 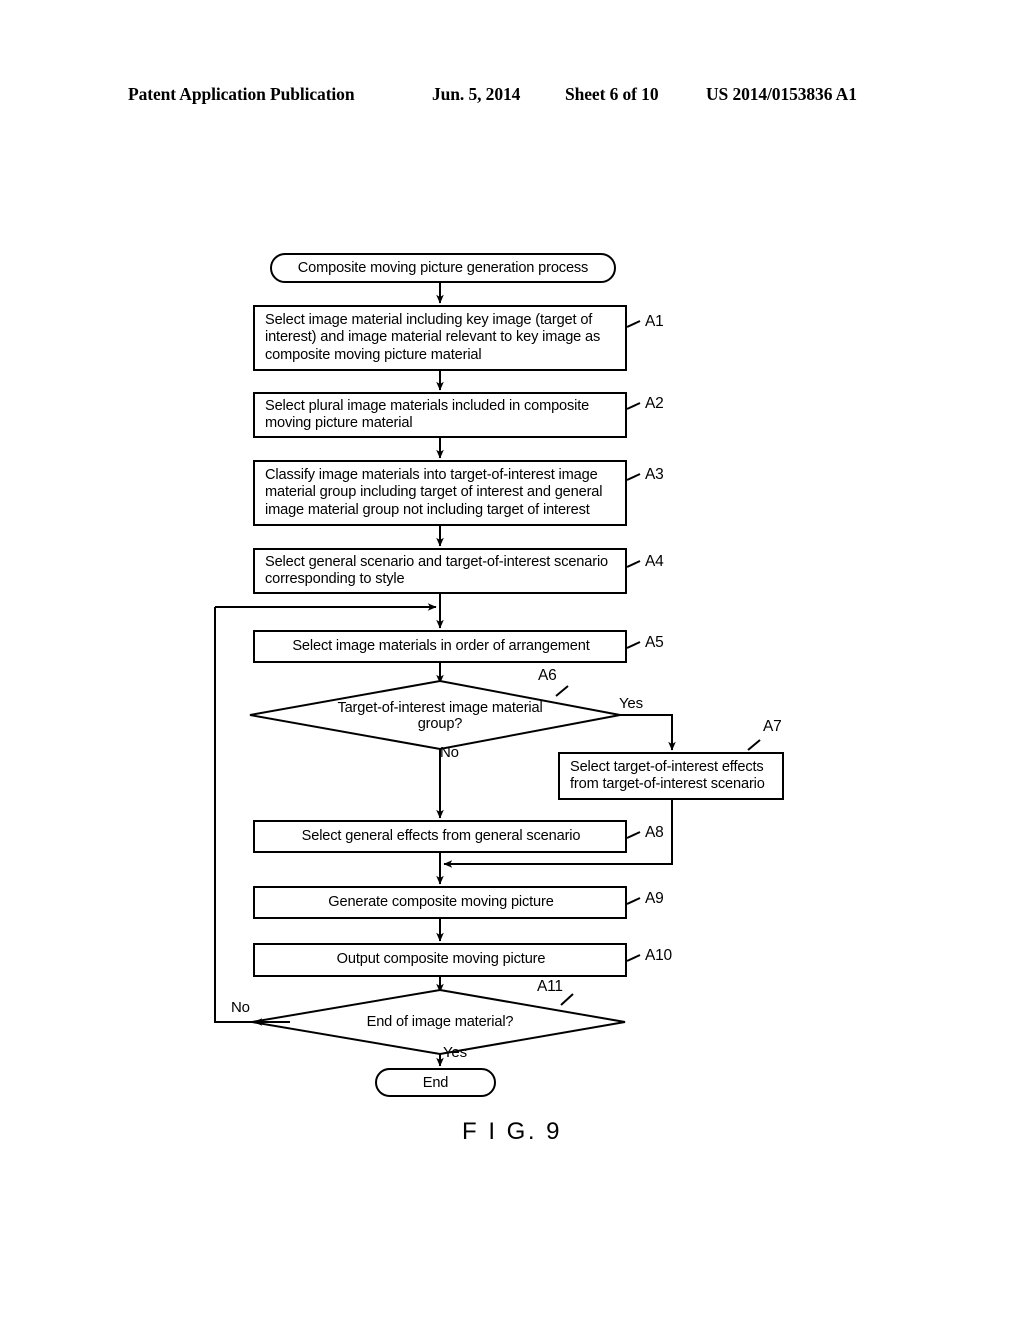 I want to click on end-terminator-label: End, so click(x=435, y=1082).